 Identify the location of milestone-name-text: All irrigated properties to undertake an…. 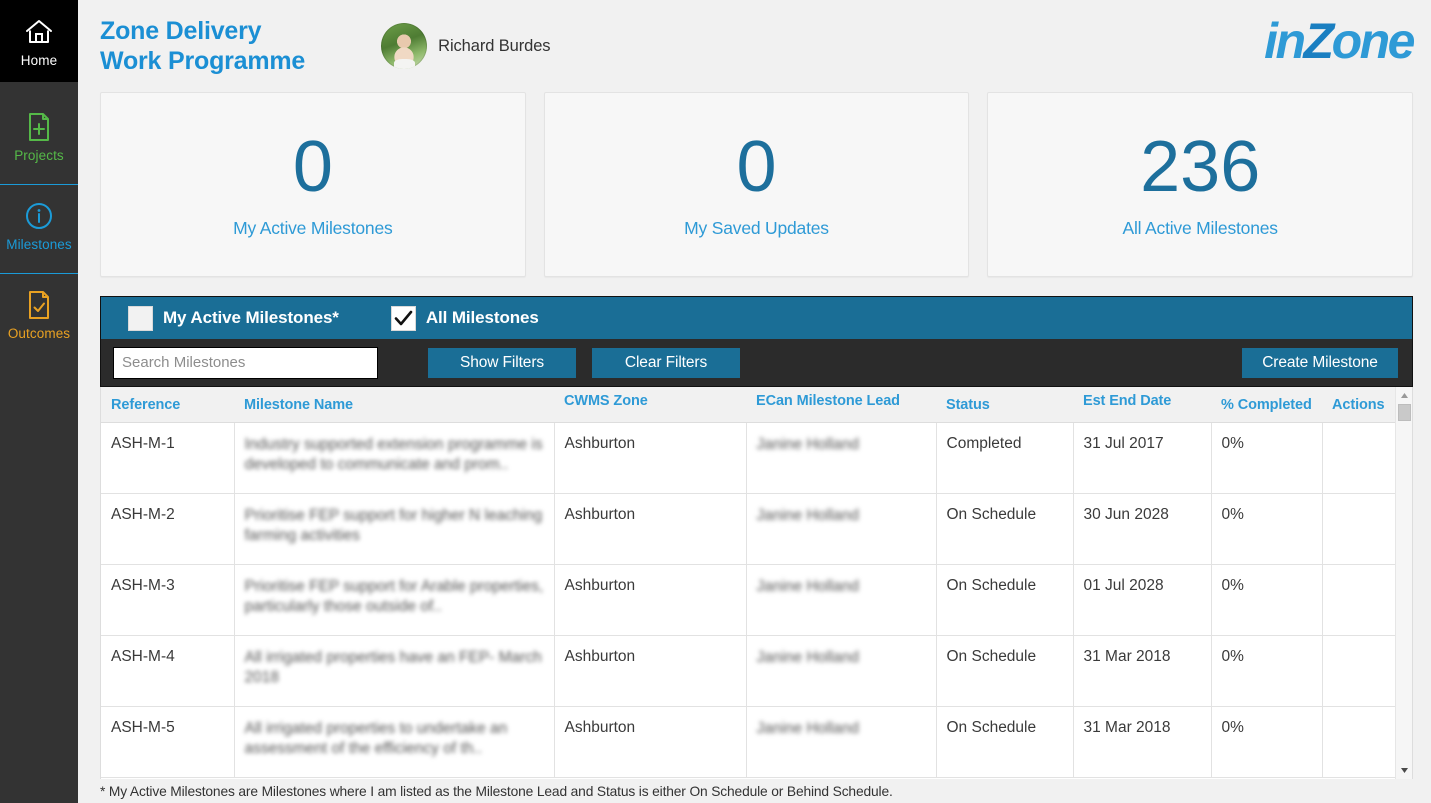
(376, 738).